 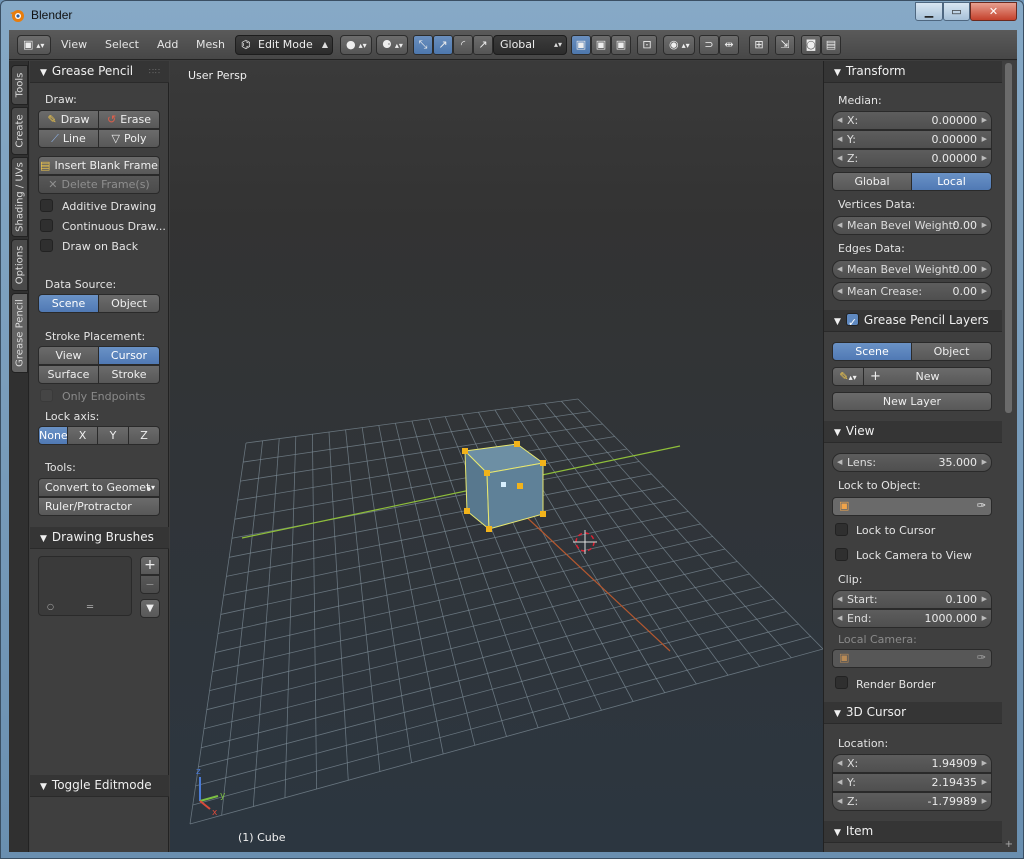 What do you see at coordinates (811, 45) in the screenshot?
I see `camera-render-button: ◙` at bounding box center [811, 45].